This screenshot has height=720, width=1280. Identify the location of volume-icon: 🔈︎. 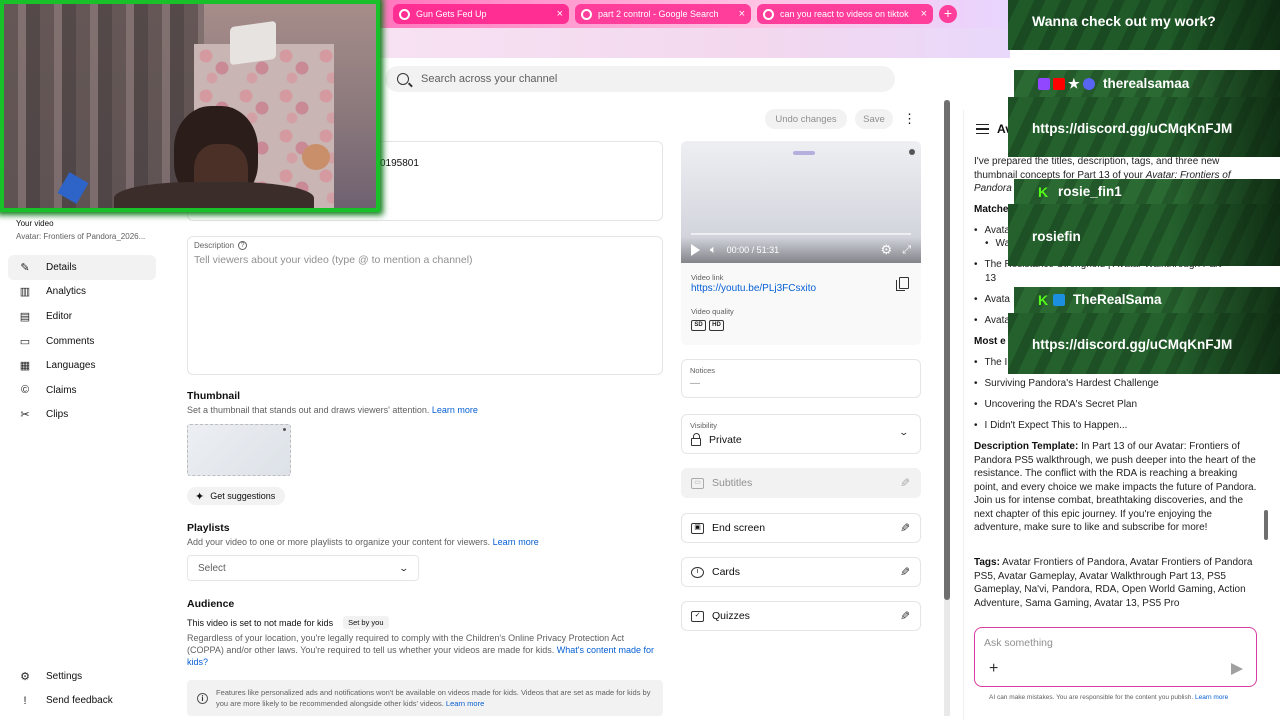
(713, 250).